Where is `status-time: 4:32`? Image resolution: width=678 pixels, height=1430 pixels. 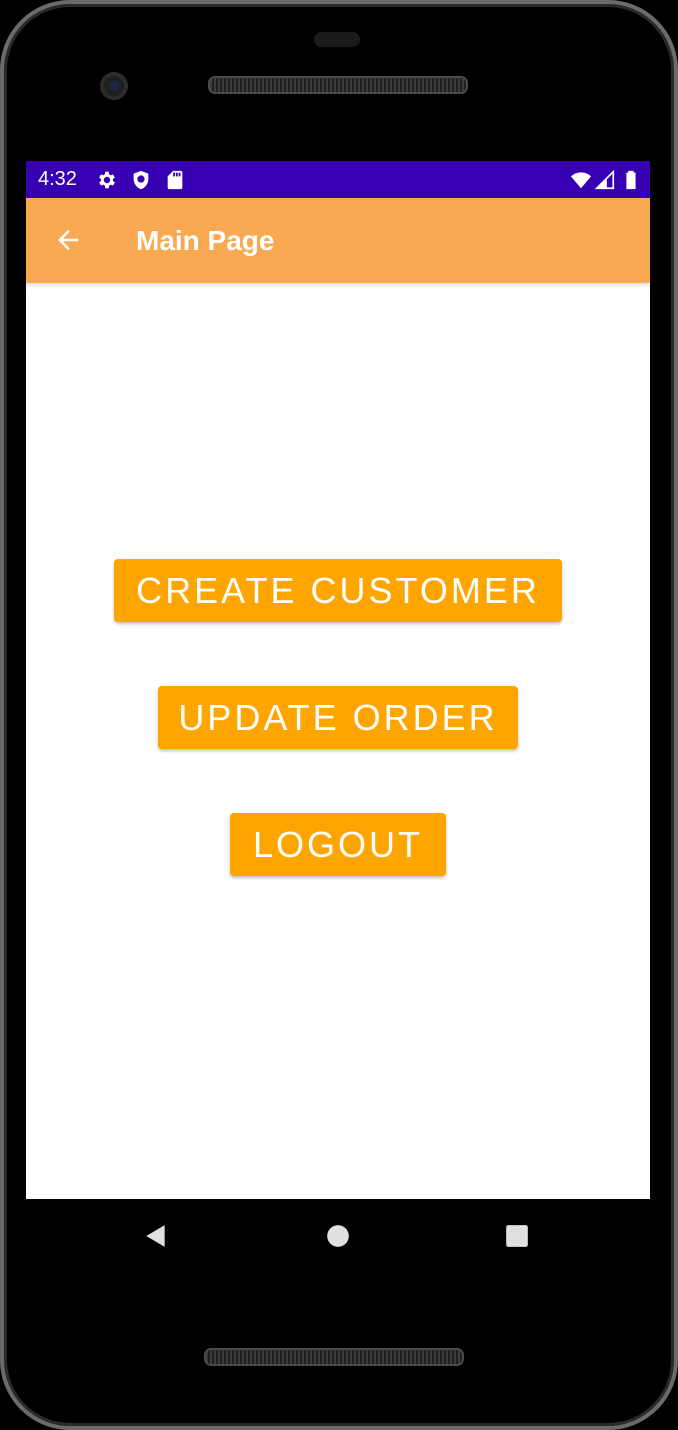
status-time: 4:32 is located at coordinates (57, 179).